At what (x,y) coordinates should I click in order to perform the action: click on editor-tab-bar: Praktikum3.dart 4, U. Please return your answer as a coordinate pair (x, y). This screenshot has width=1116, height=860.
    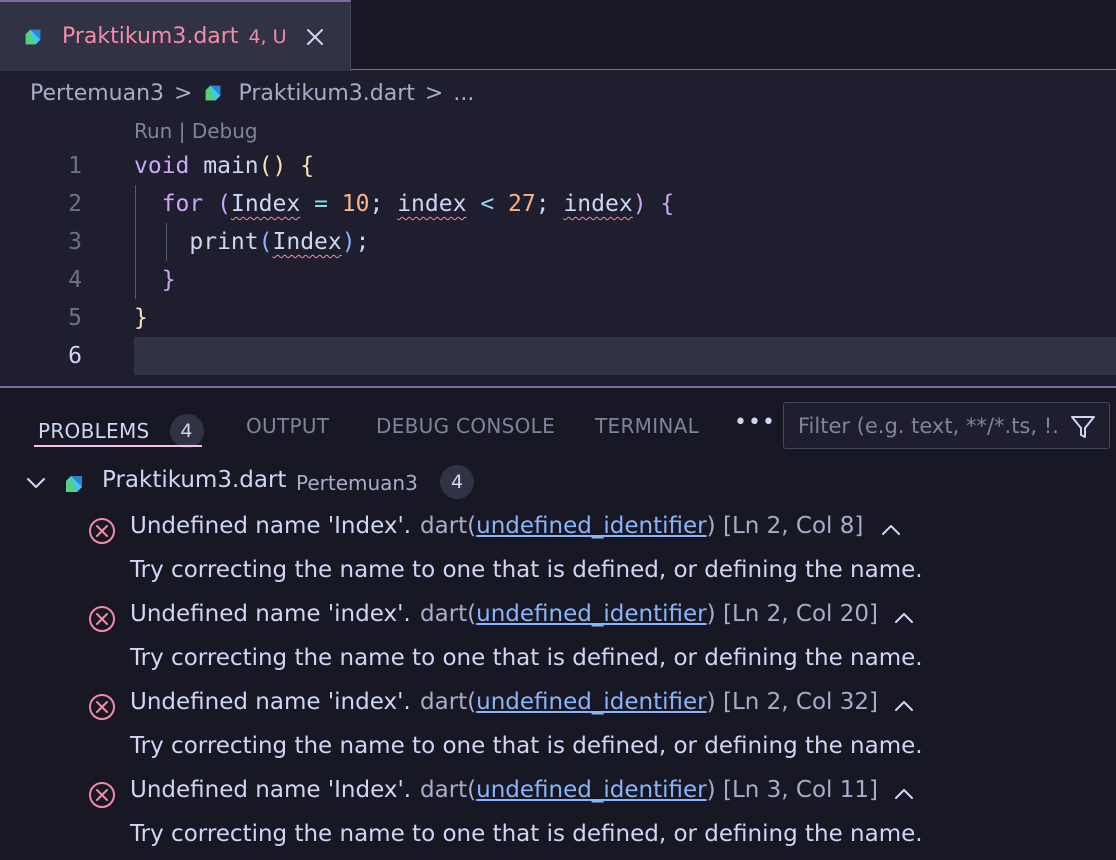
    Looking at the image, I should click on (558, 35).